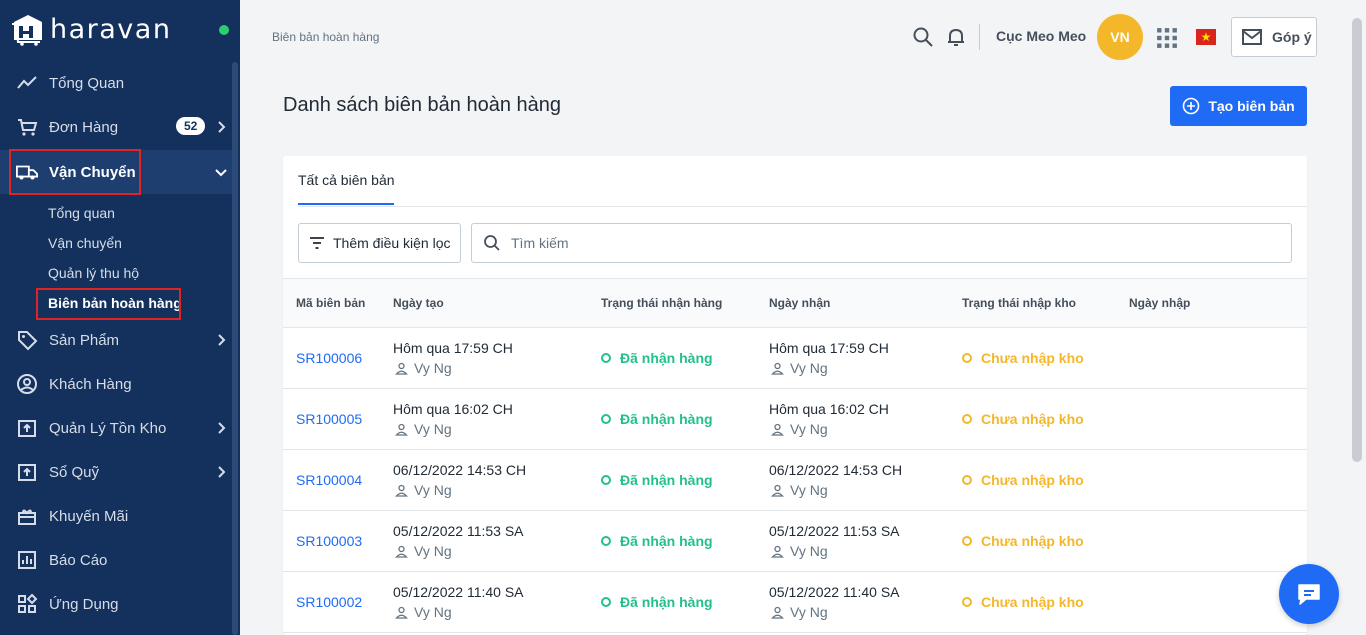 Image resolution: width=1366 pixels, height=635 pixels. Describe the element at coordinates (89, 516) in the screenshot. I see `sidebar-item-label: Khuyến Mãi` at that location.